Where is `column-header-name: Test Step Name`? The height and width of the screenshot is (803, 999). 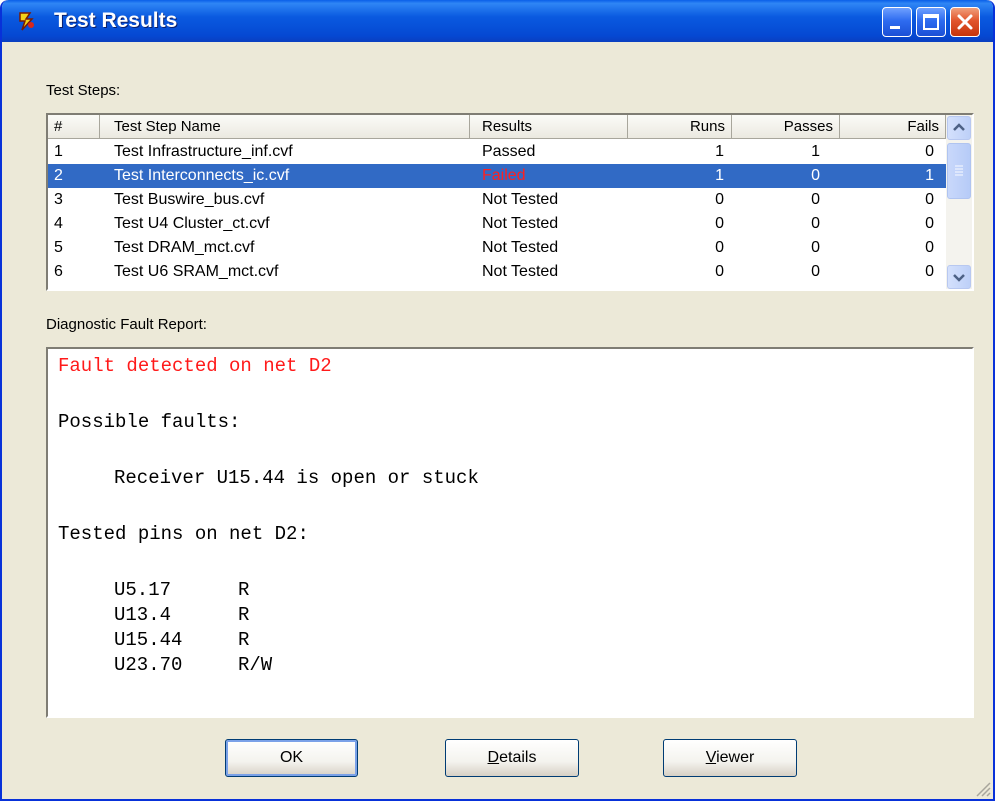
column-header-name: Test Step Name is located at coordinates (285, 127).